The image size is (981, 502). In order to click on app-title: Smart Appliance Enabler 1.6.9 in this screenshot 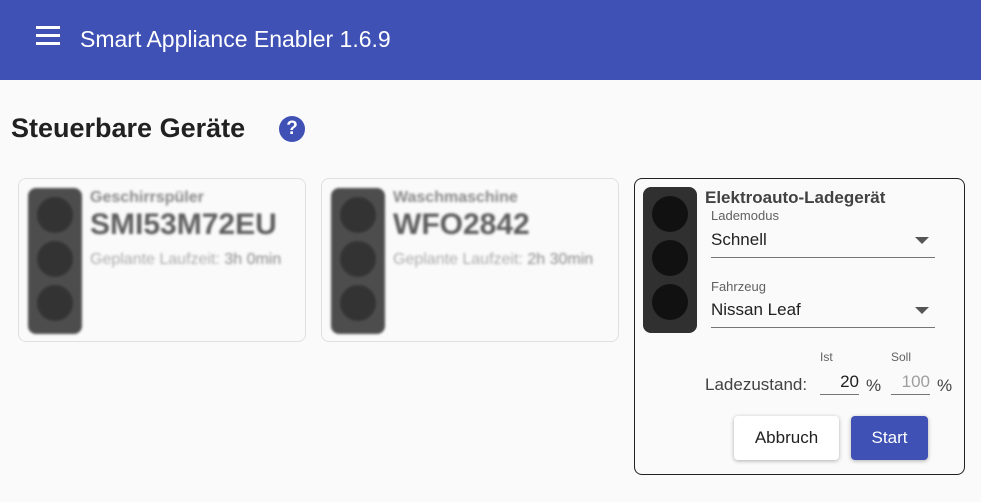, I will do `click(235, 39)`.